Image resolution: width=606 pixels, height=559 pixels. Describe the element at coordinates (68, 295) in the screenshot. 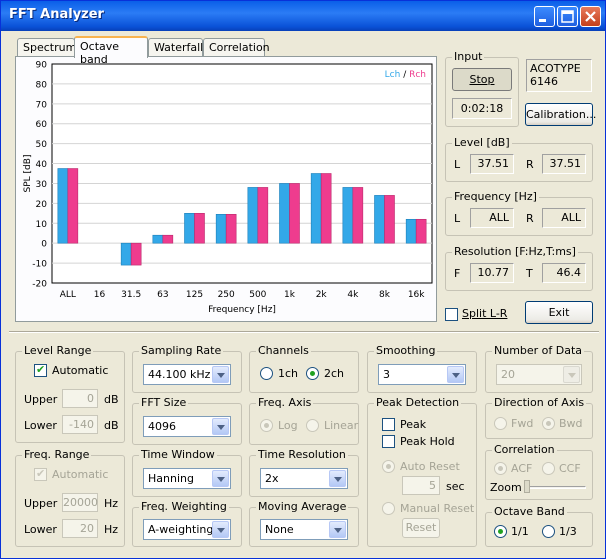

I see `x-tick-label: ALL` at that location.